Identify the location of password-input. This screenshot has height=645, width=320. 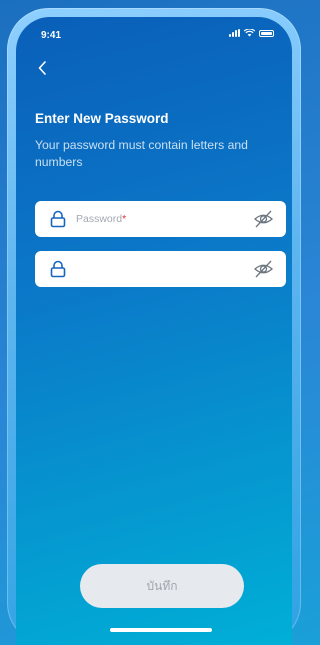
(161, 219).